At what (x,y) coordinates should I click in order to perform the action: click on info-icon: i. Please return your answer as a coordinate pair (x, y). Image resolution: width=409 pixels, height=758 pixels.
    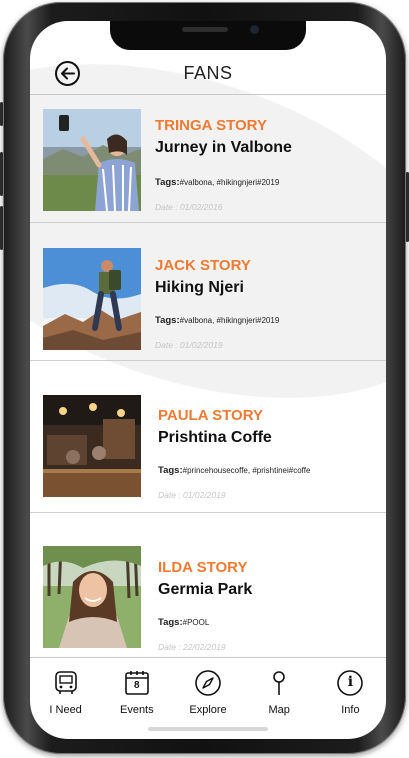
    Looking at the image, I should click on (350, 683).